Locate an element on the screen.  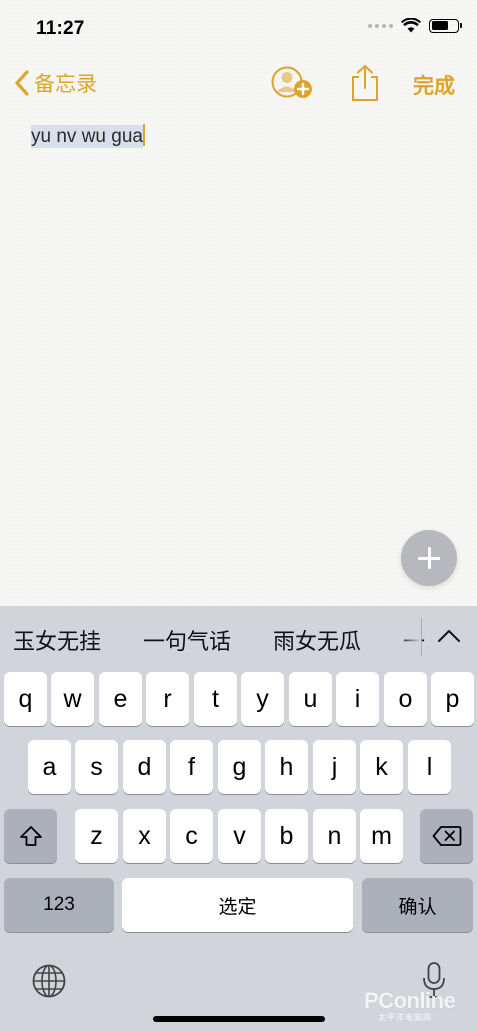
key-o: o is located at coordinates (405, 699).